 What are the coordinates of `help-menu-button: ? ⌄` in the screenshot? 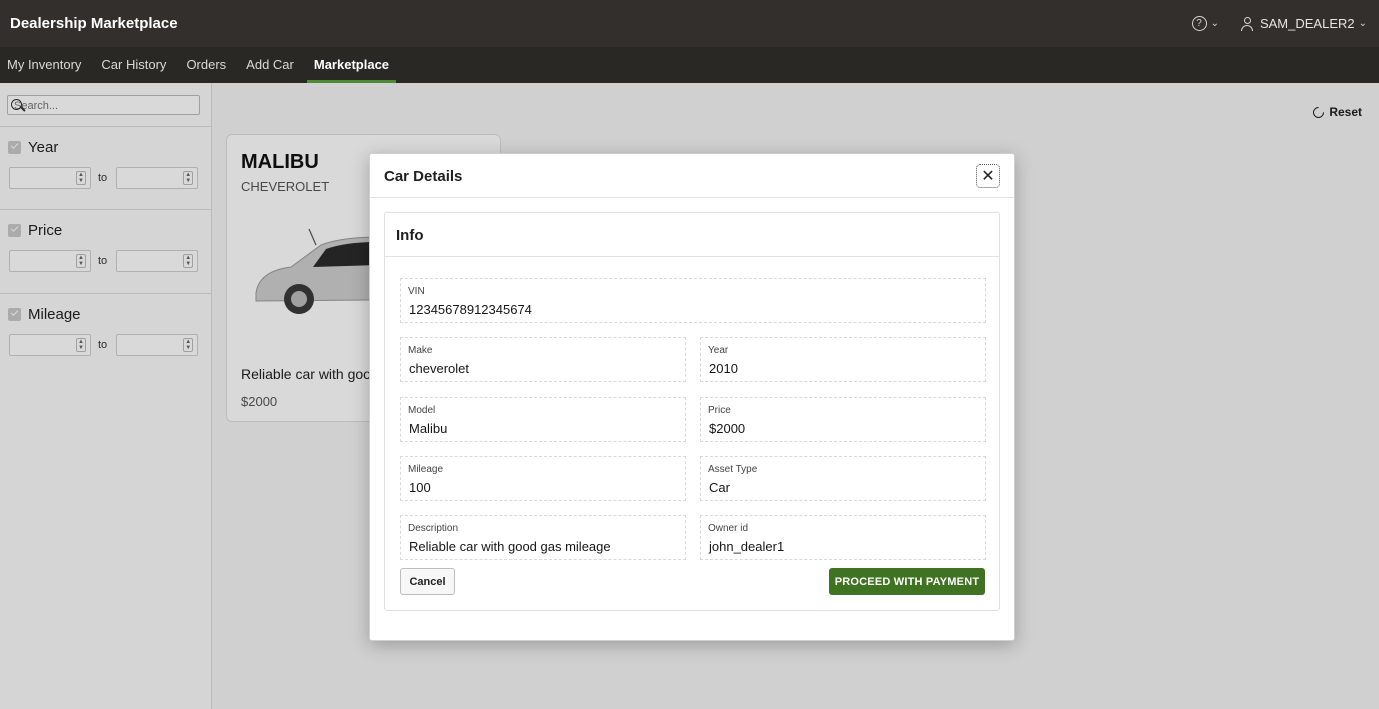 It's located at (1205, 23).